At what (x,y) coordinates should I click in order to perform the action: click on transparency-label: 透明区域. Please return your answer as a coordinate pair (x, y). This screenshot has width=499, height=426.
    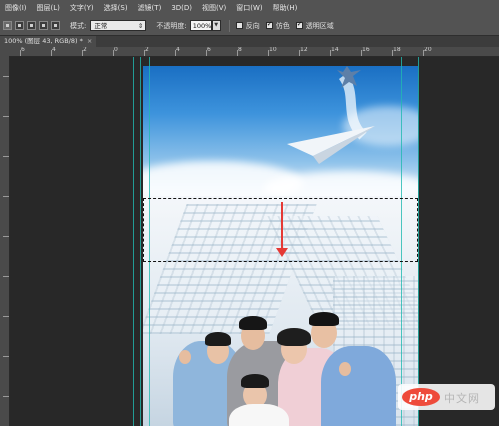
    Looking at the image, I should click on (319, 25).